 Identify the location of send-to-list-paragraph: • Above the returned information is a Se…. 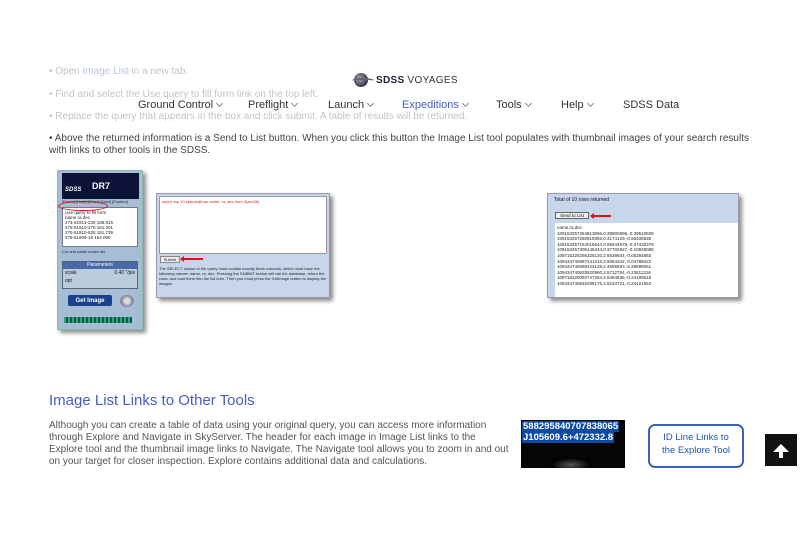
(399, 144).